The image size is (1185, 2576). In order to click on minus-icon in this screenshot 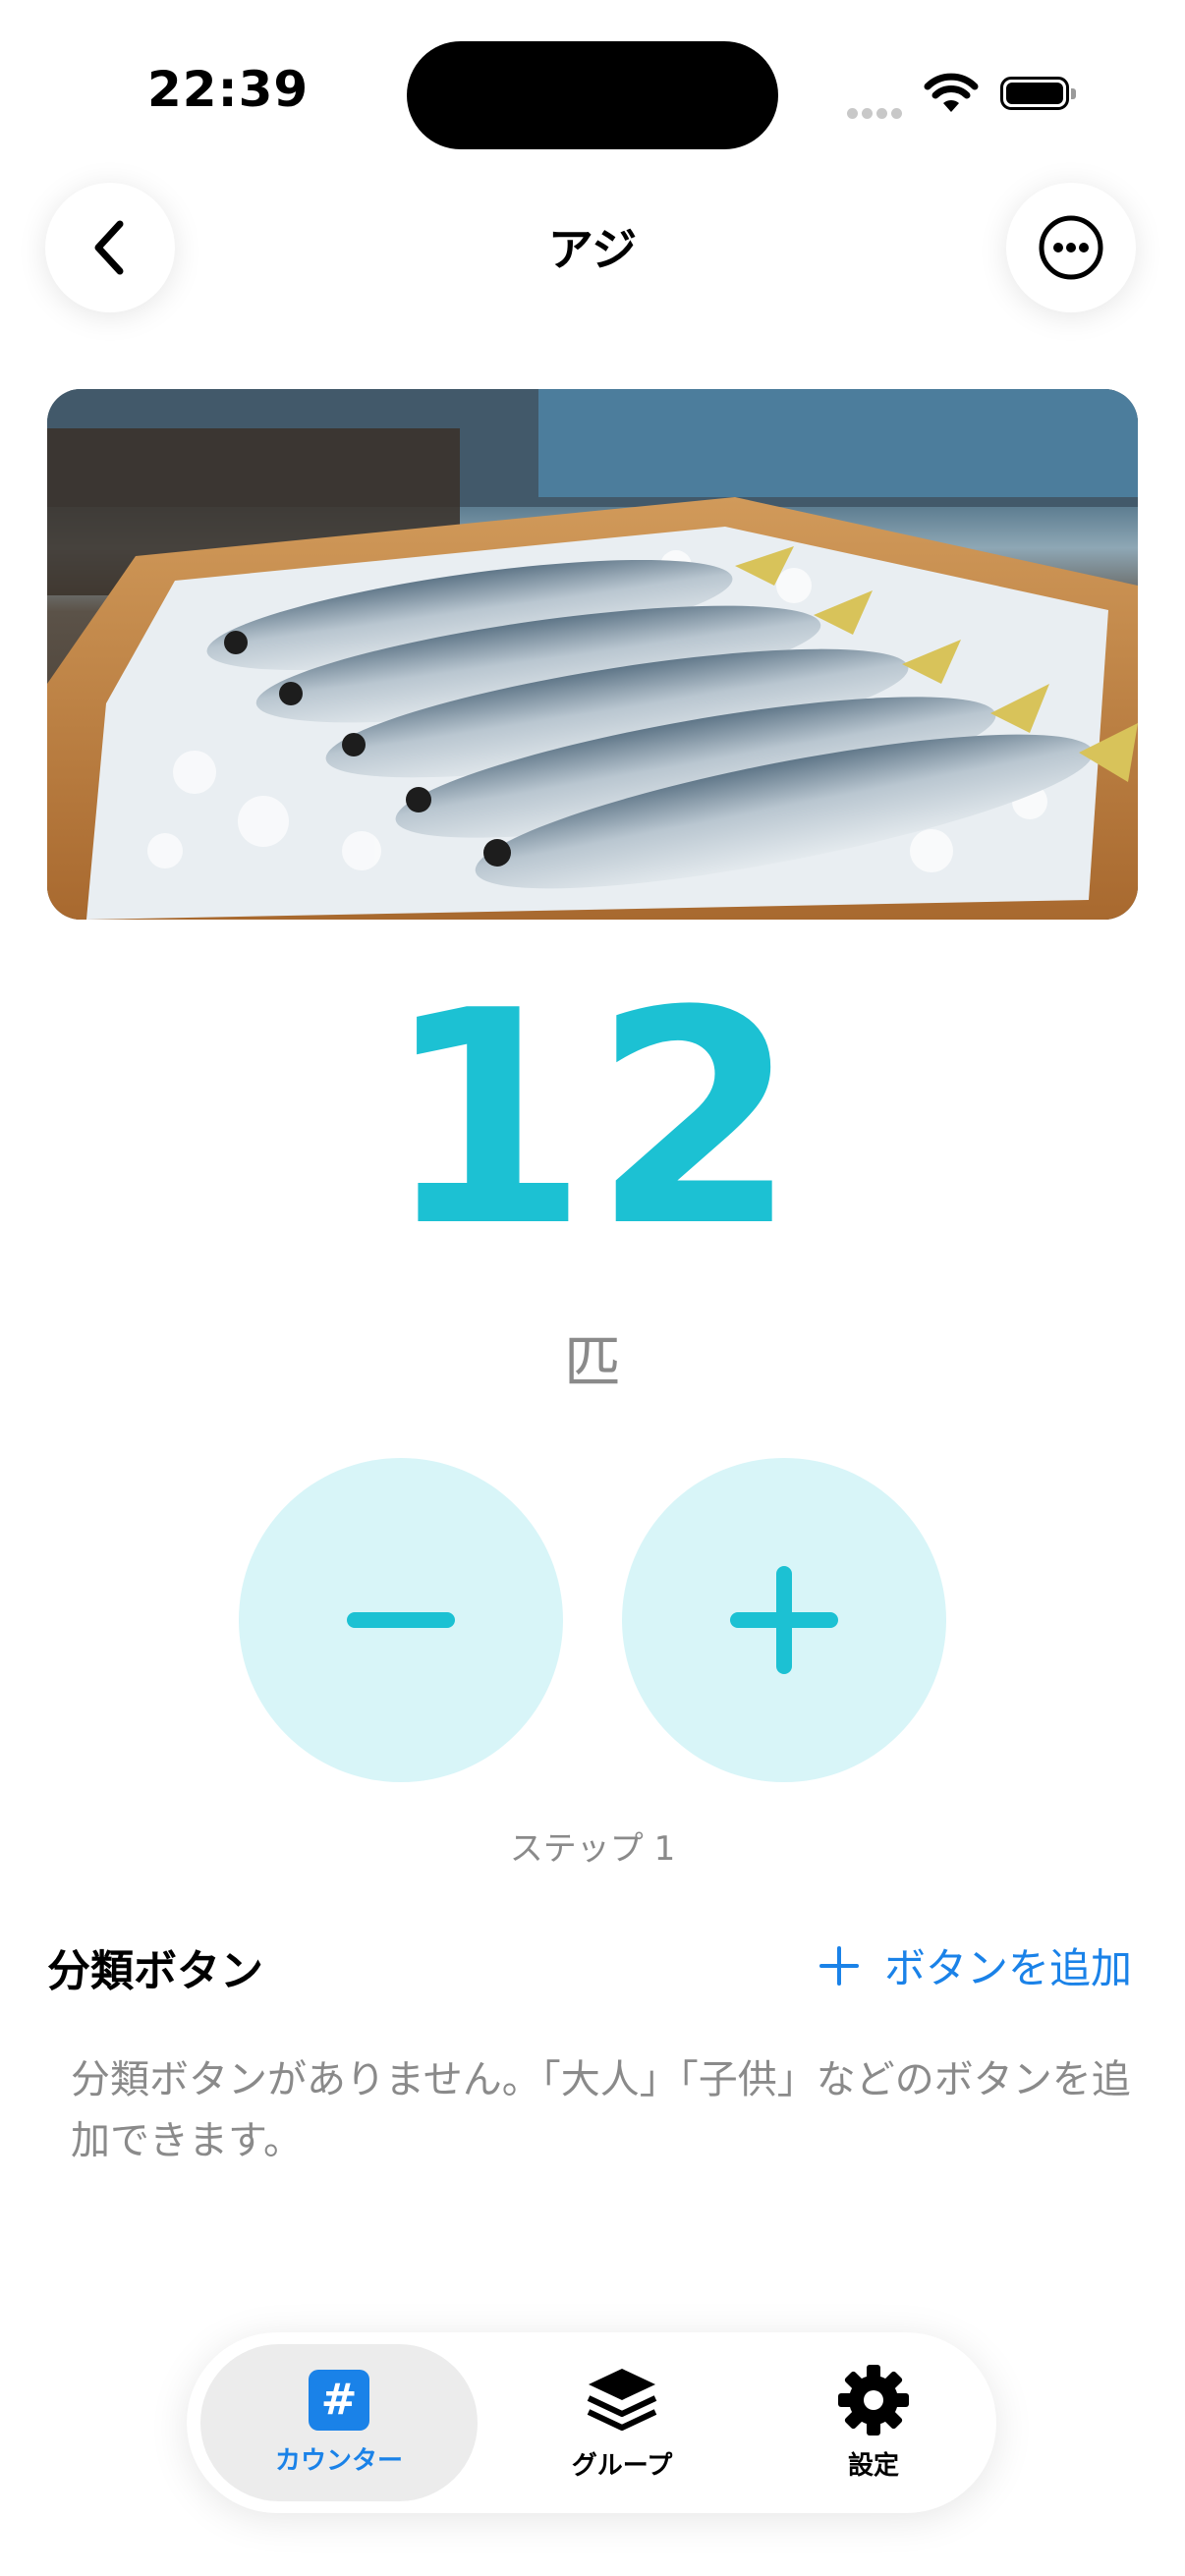, I will do `click(401, 1620)`.